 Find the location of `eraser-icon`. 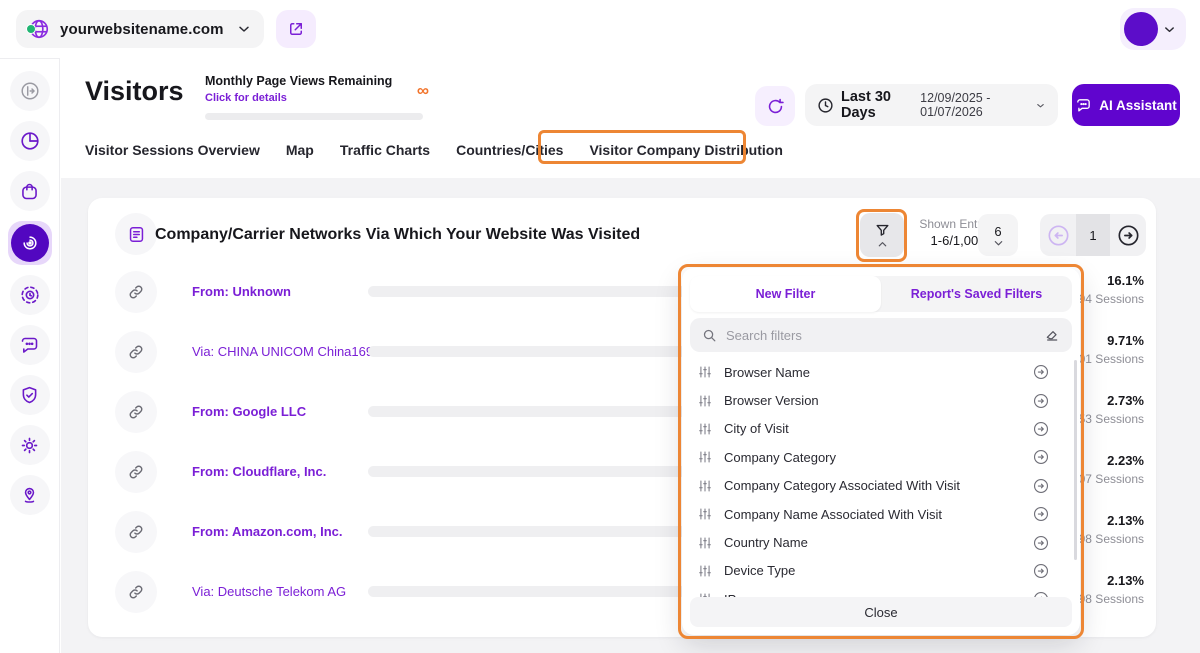

eraser-icon is located at coordinates (1052, 335).